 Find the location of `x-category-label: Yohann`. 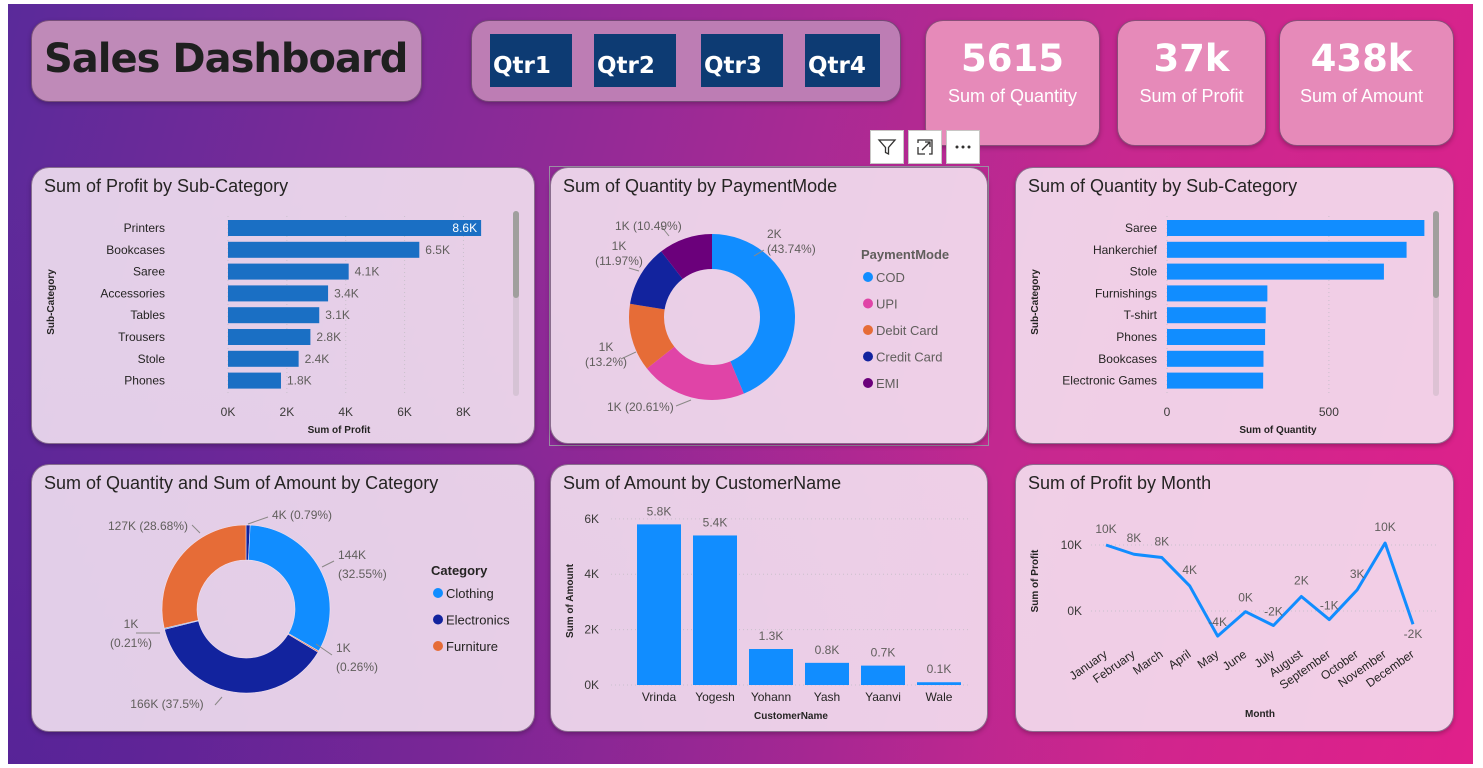

x-category-label: Yohann is located at coordinates (771, 697).